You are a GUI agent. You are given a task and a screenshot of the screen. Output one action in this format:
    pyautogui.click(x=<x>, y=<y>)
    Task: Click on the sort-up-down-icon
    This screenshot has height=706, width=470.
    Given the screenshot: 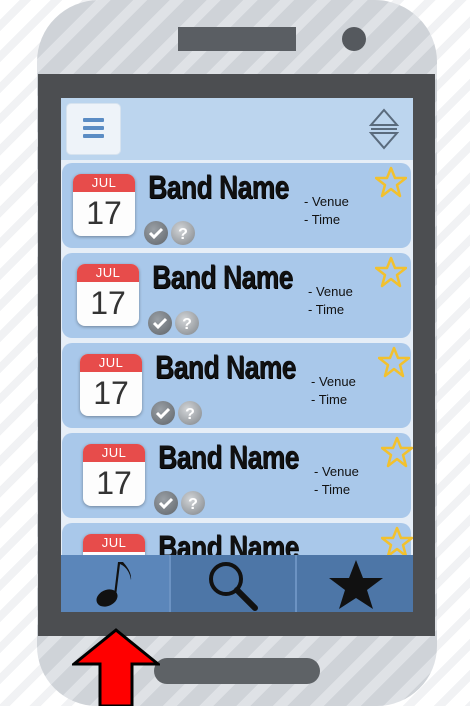 What is the action you would take?
    pyautogui.click(x=384, y=129)
    